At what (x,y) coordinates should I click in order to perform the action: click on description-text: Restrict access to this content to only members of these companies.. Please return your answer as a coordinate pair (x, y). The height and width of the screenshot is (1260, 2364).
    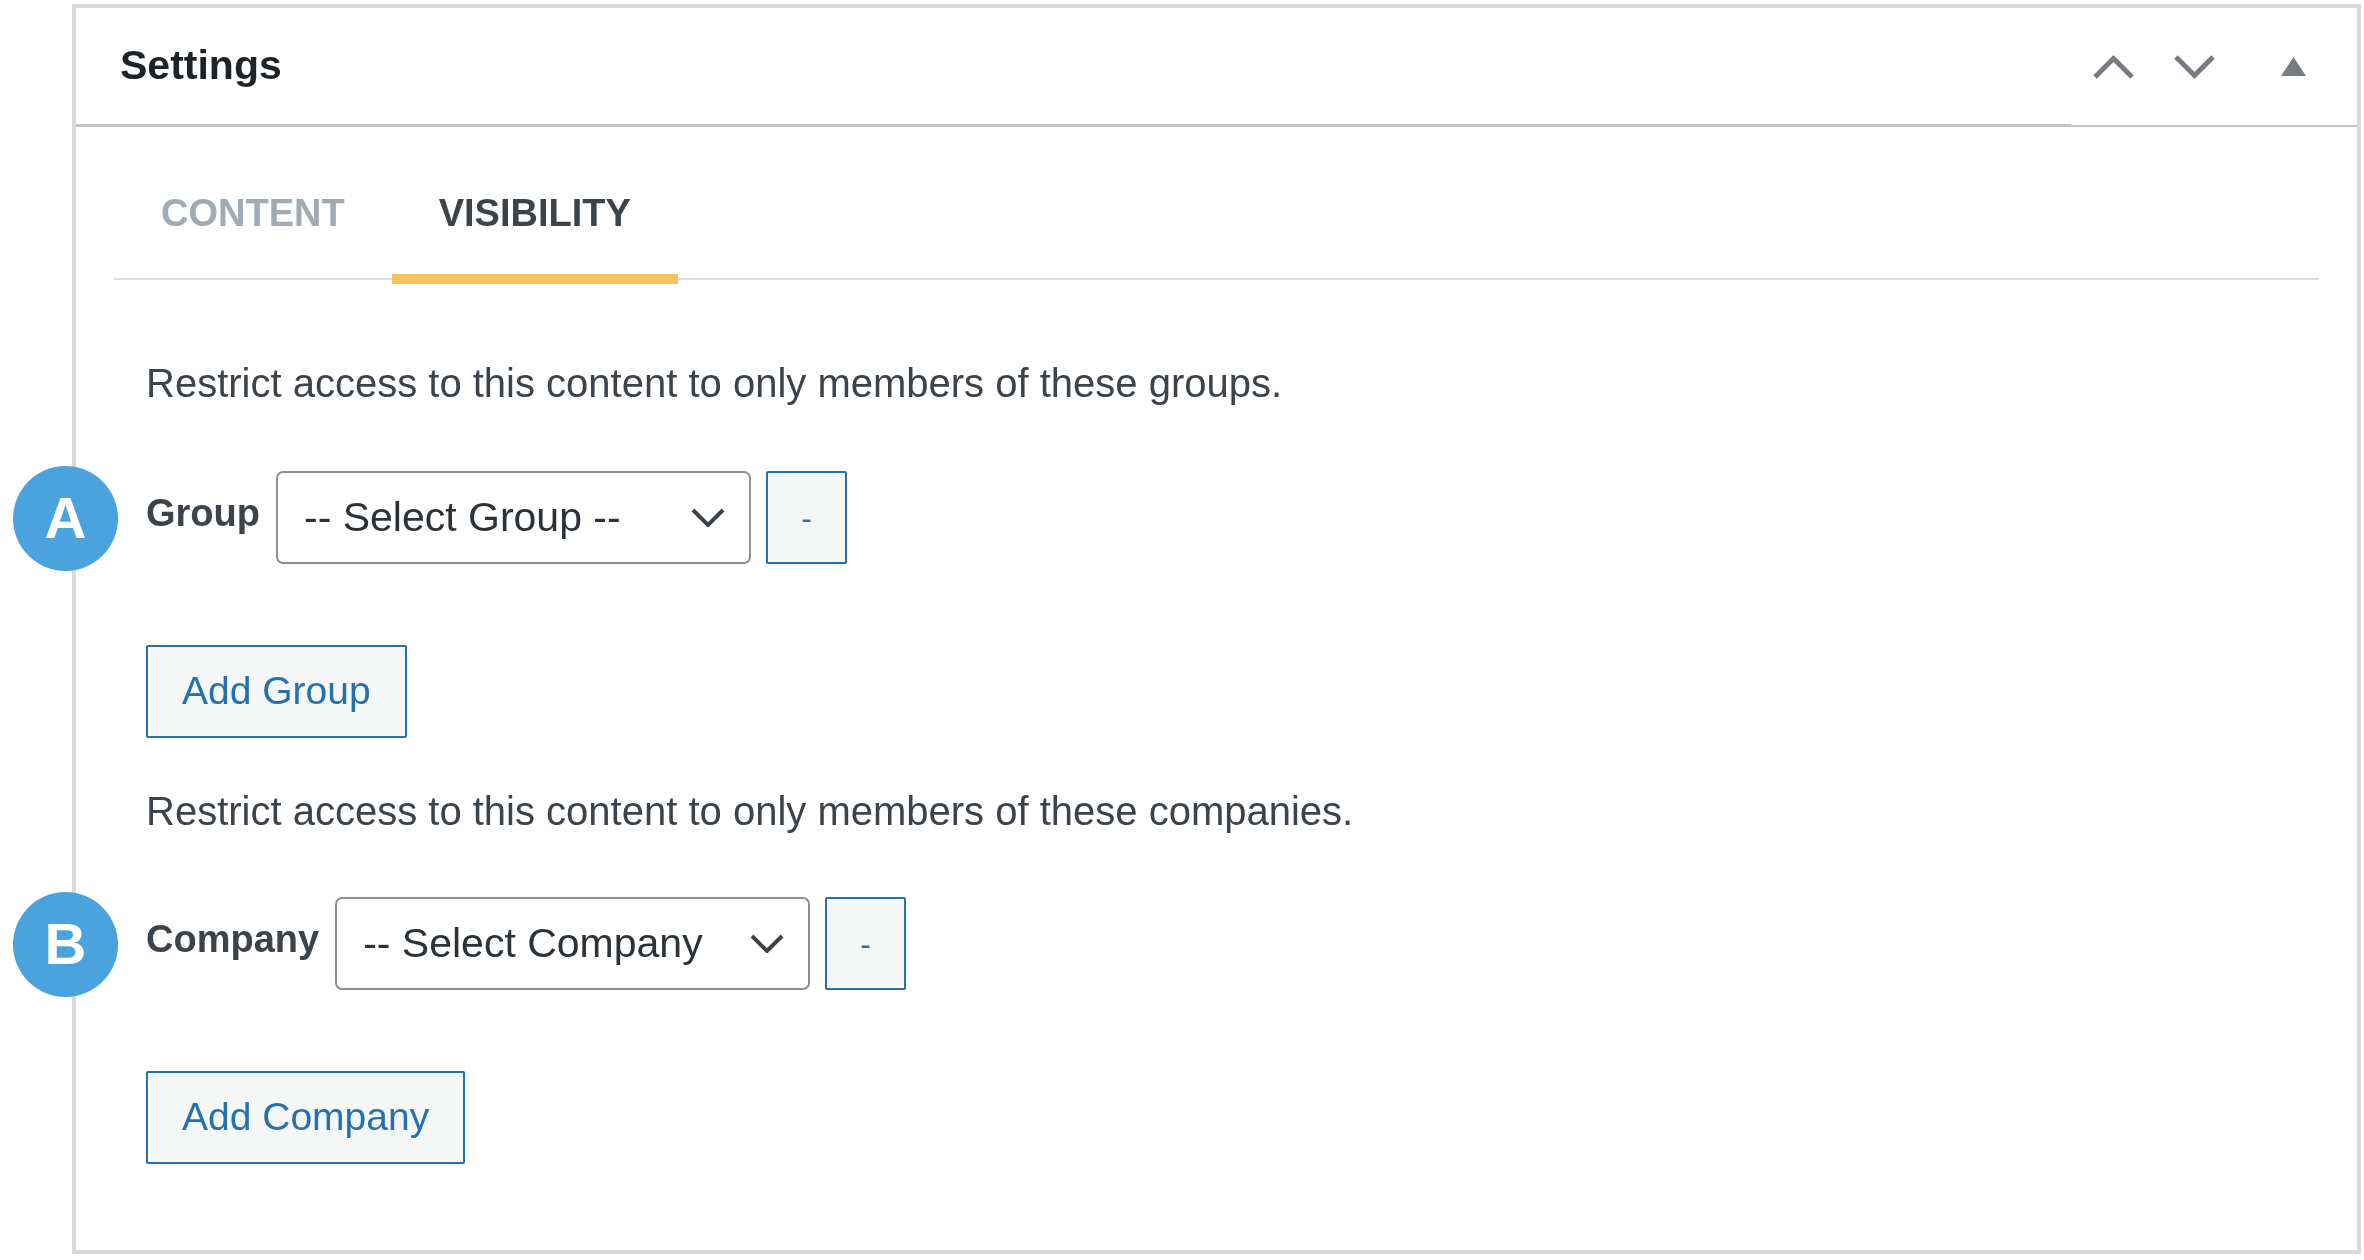
    Looking at the image, I should click on (750, 811).